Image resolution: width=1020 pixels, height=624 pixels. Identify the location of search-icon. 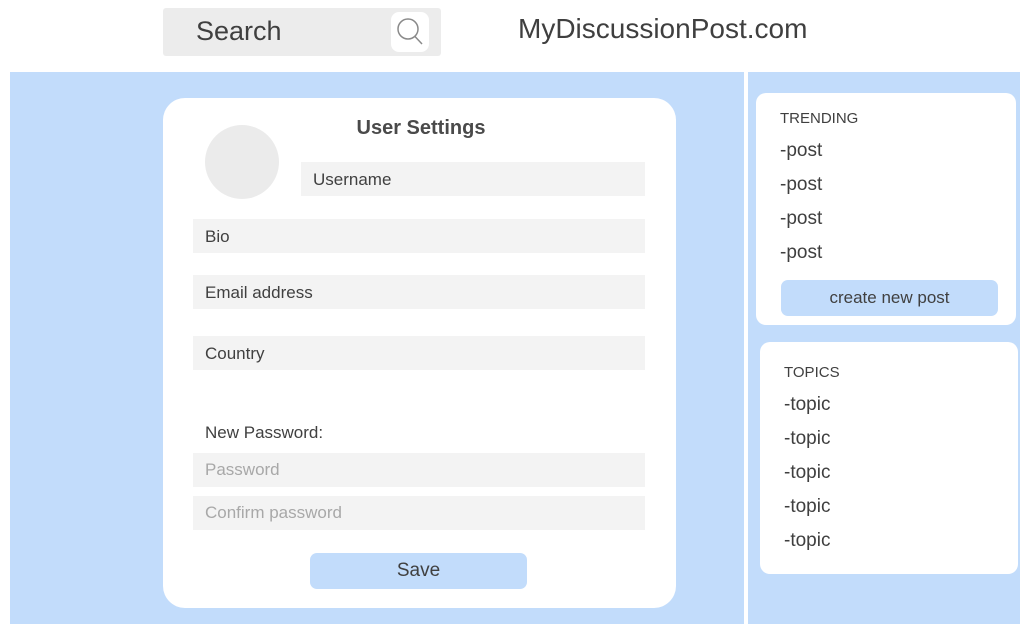
(410, 31).